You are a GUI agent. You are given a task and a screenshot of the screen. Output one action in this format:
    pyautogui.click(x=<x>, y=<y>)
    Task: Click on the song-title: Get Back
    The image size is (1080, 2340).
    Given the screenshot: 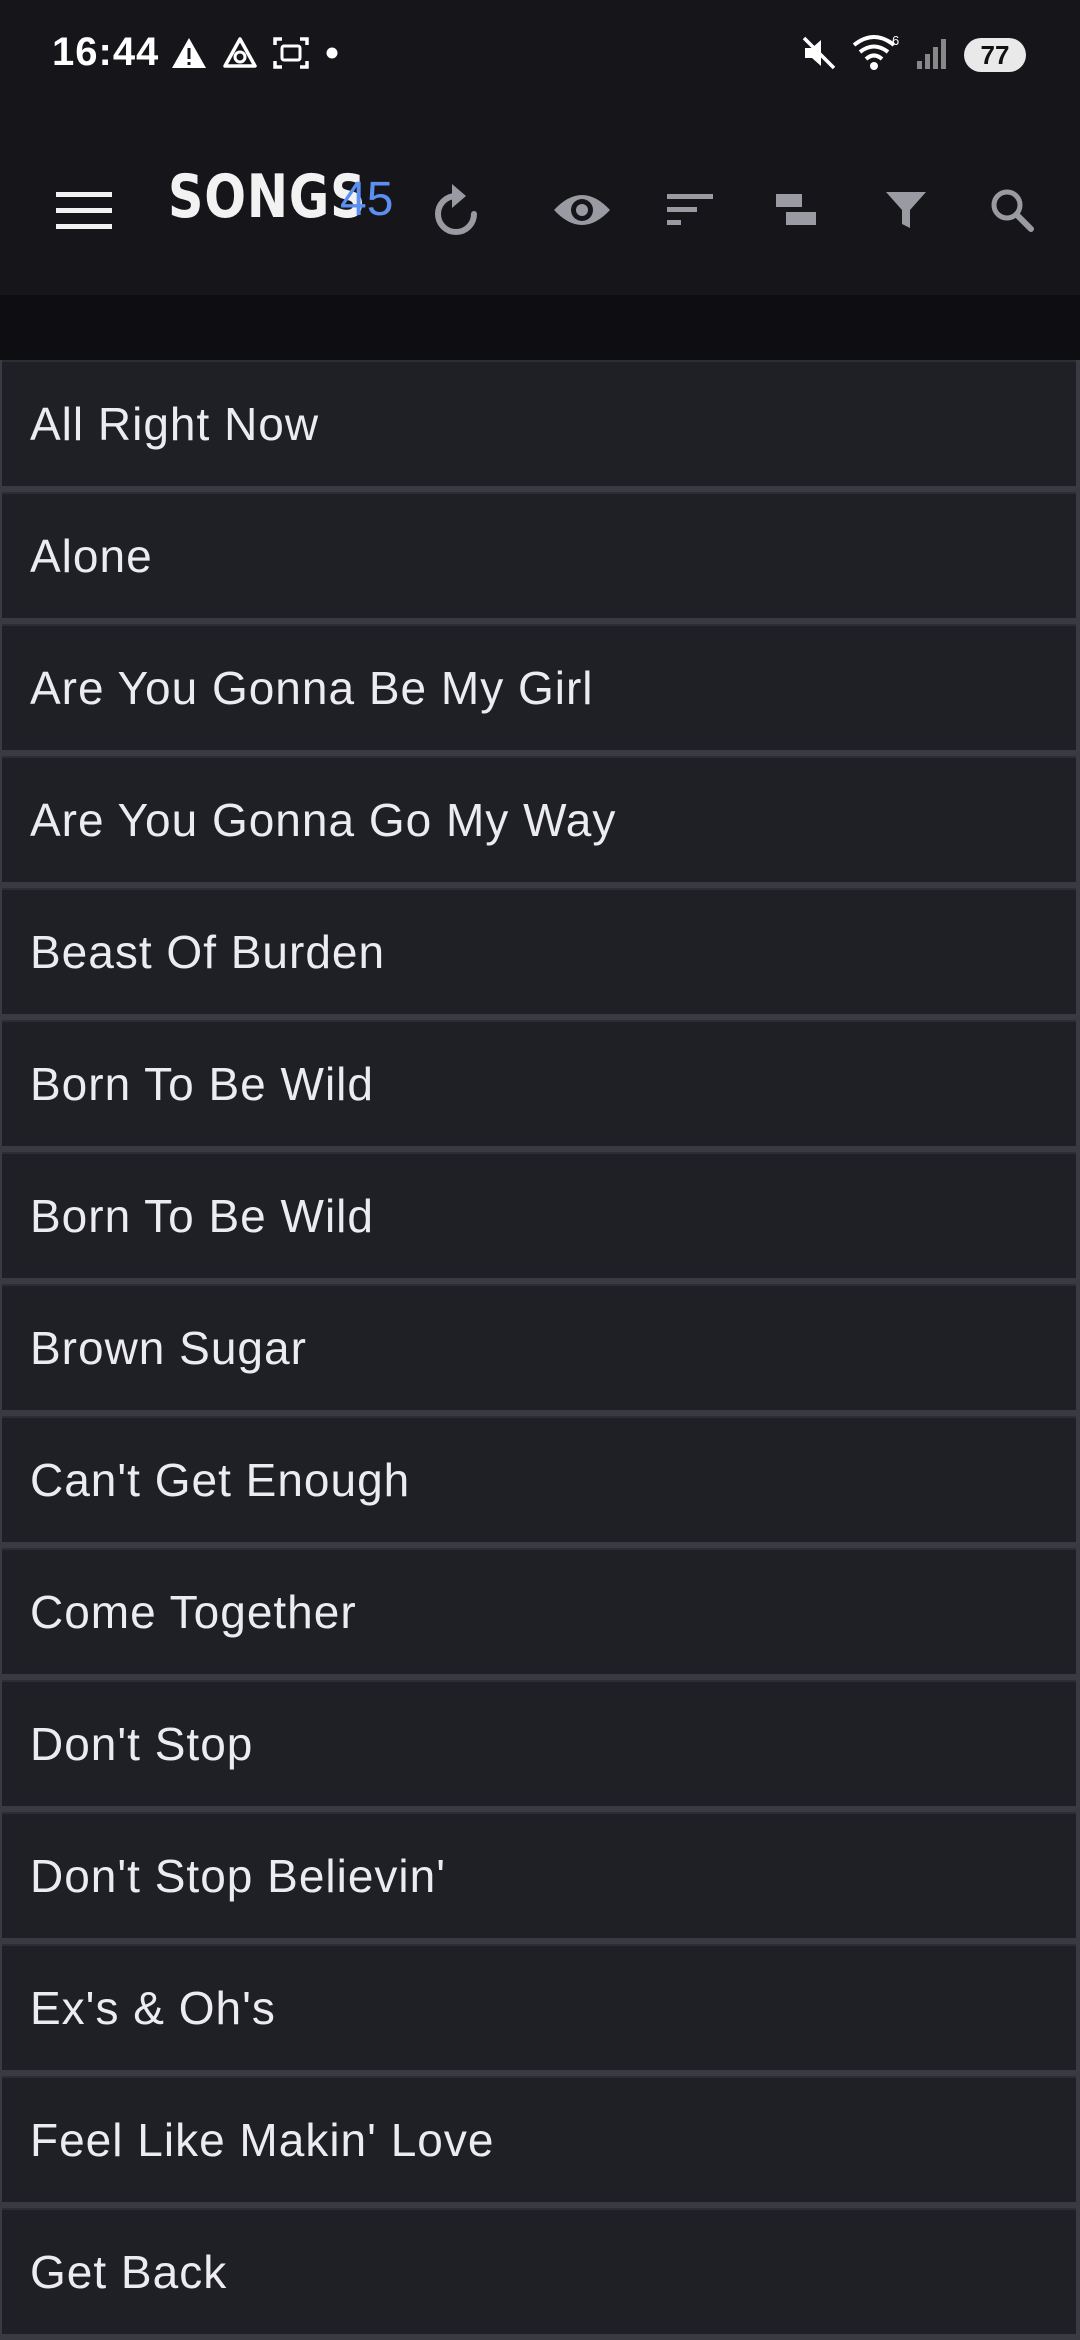 What is the action you would take?
    pyautogui.click(x=129, y=2272)
    